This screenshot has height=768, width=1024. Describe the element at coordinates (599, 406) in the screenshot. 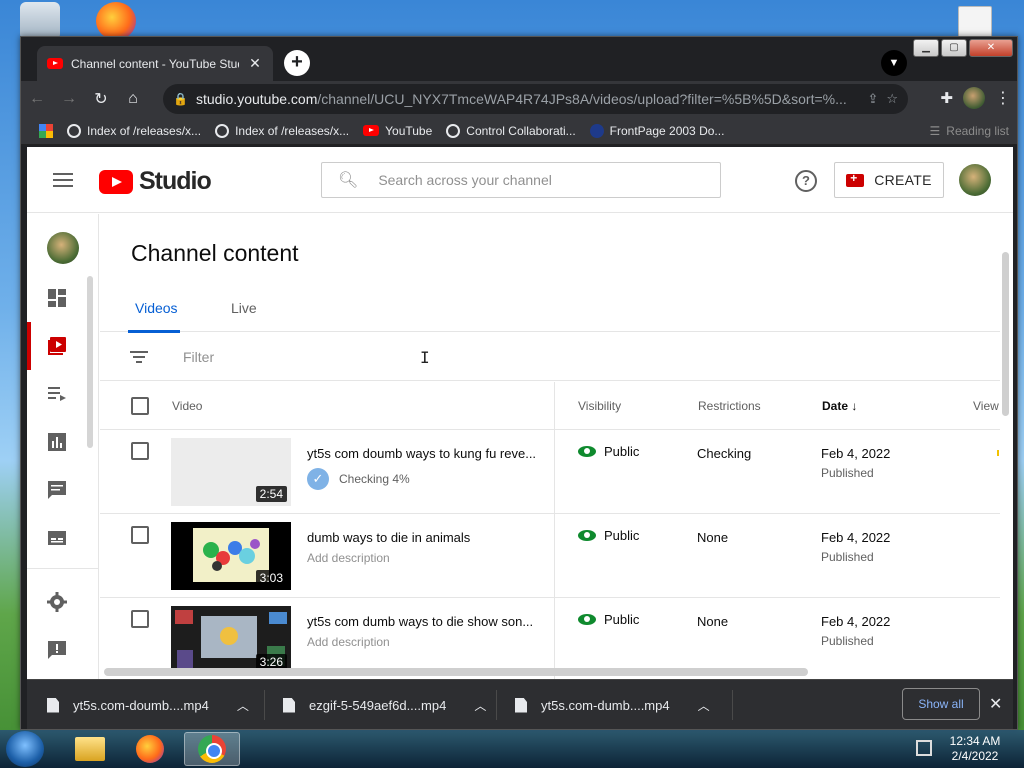

I see `column-visibility: Visibility` at that location.